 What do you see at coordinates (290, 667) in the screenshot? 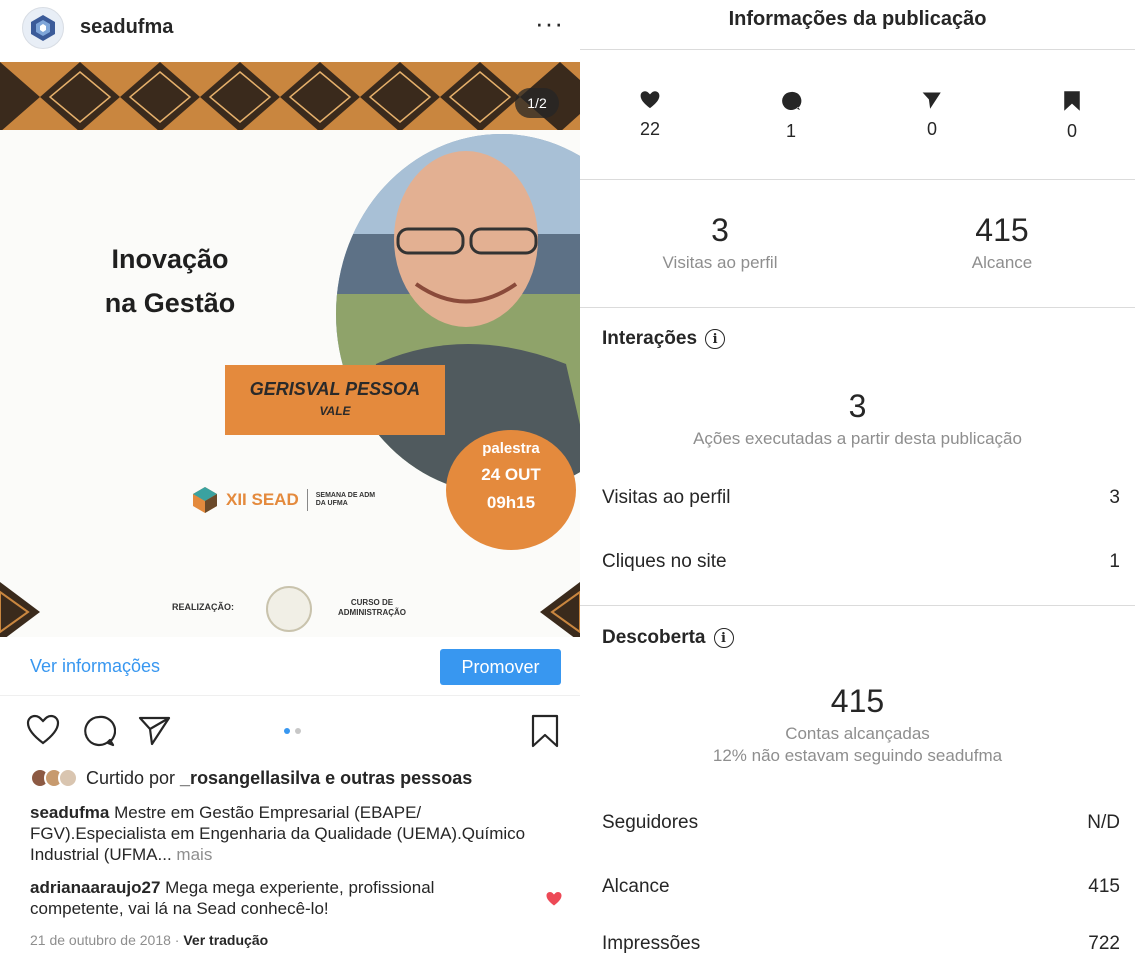
I see `post-info-row: Ver informações Promover` at bounding box center [290, 667].